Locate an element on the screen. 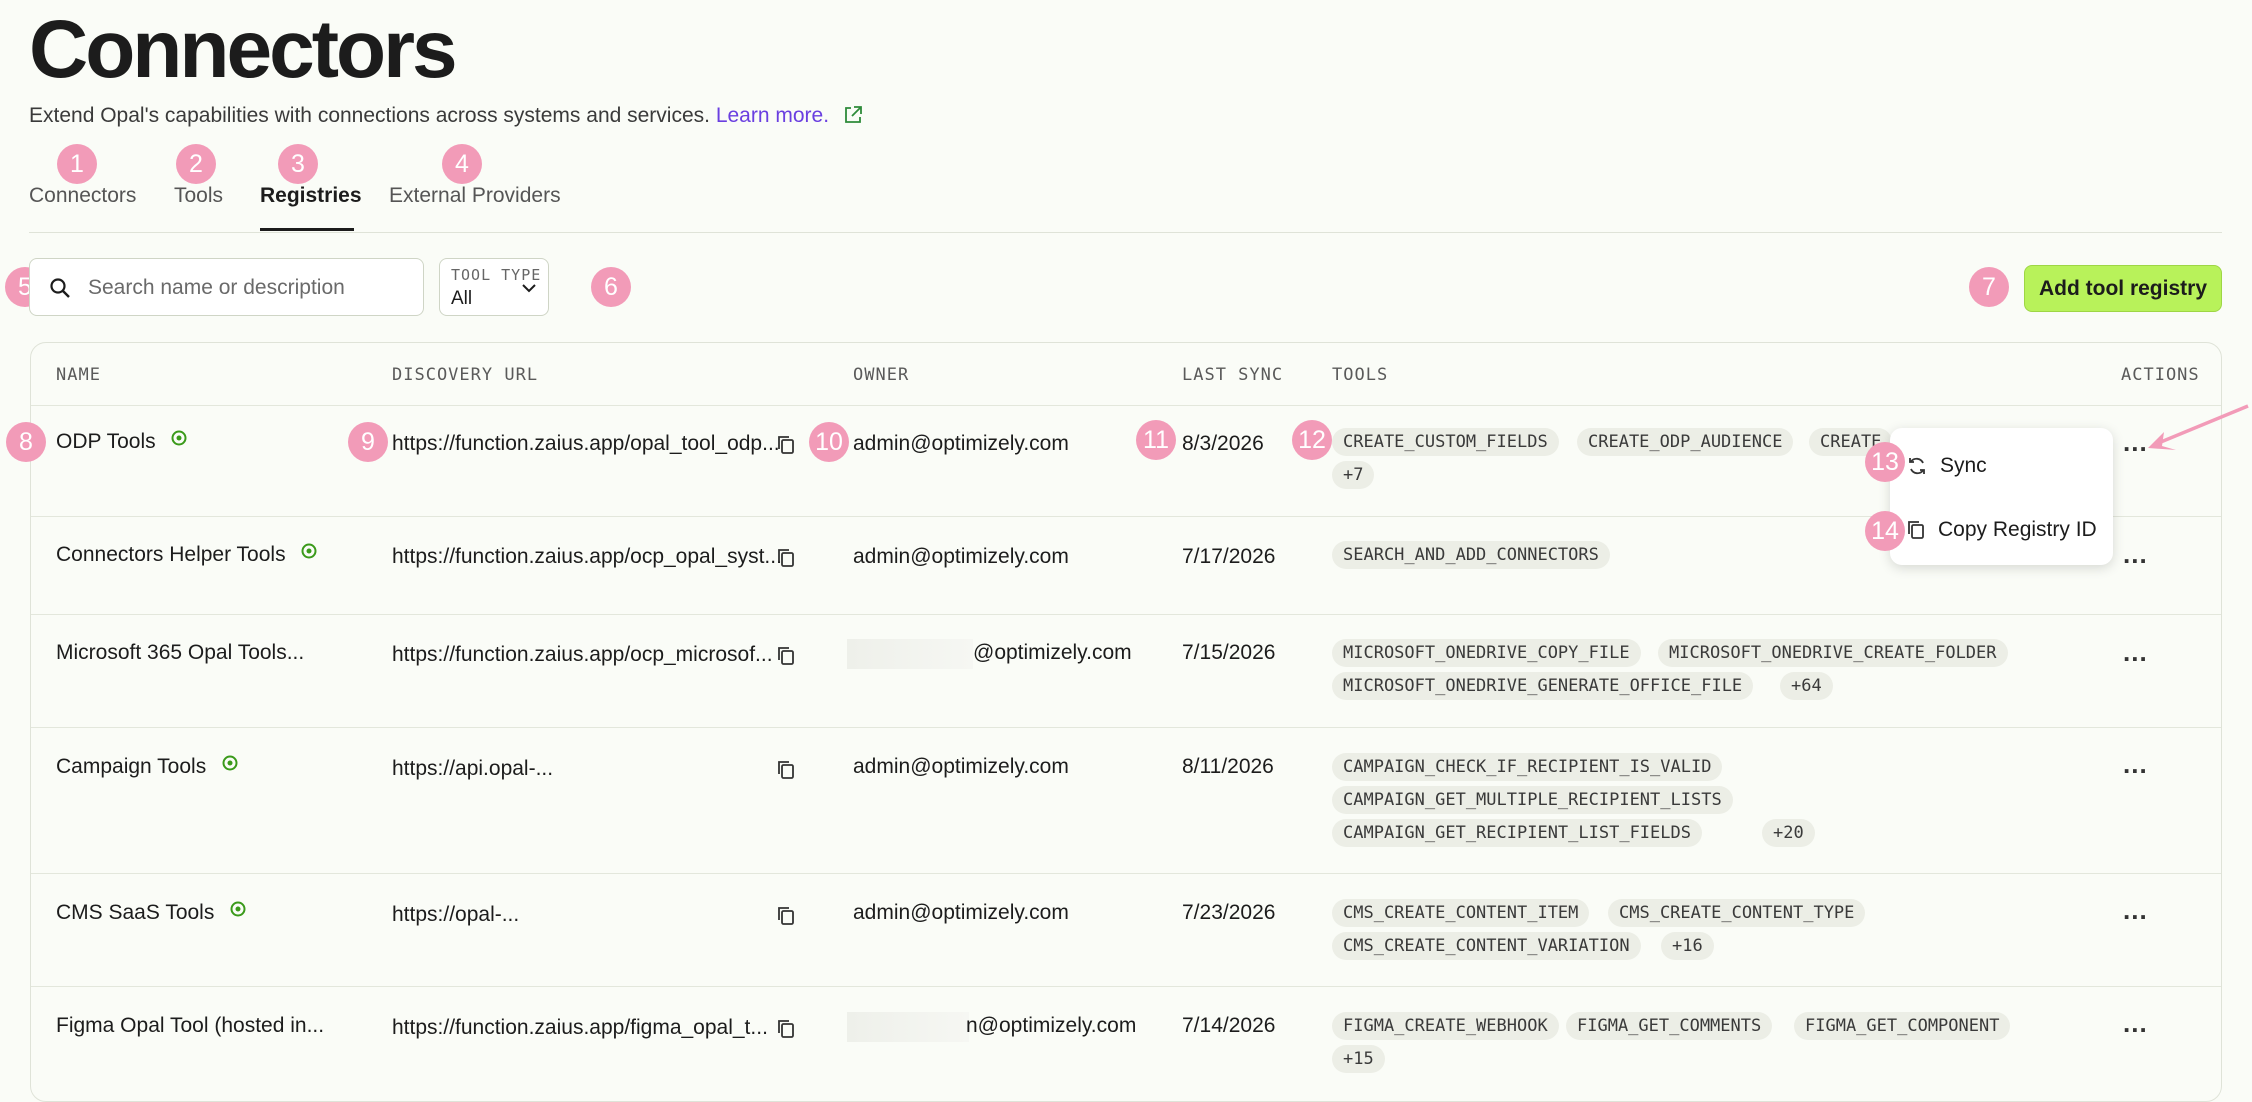 The height and width of the screenshot is (1102, 2252). last-sync-column-badge: 11 is located at coordinates (1156, 440).